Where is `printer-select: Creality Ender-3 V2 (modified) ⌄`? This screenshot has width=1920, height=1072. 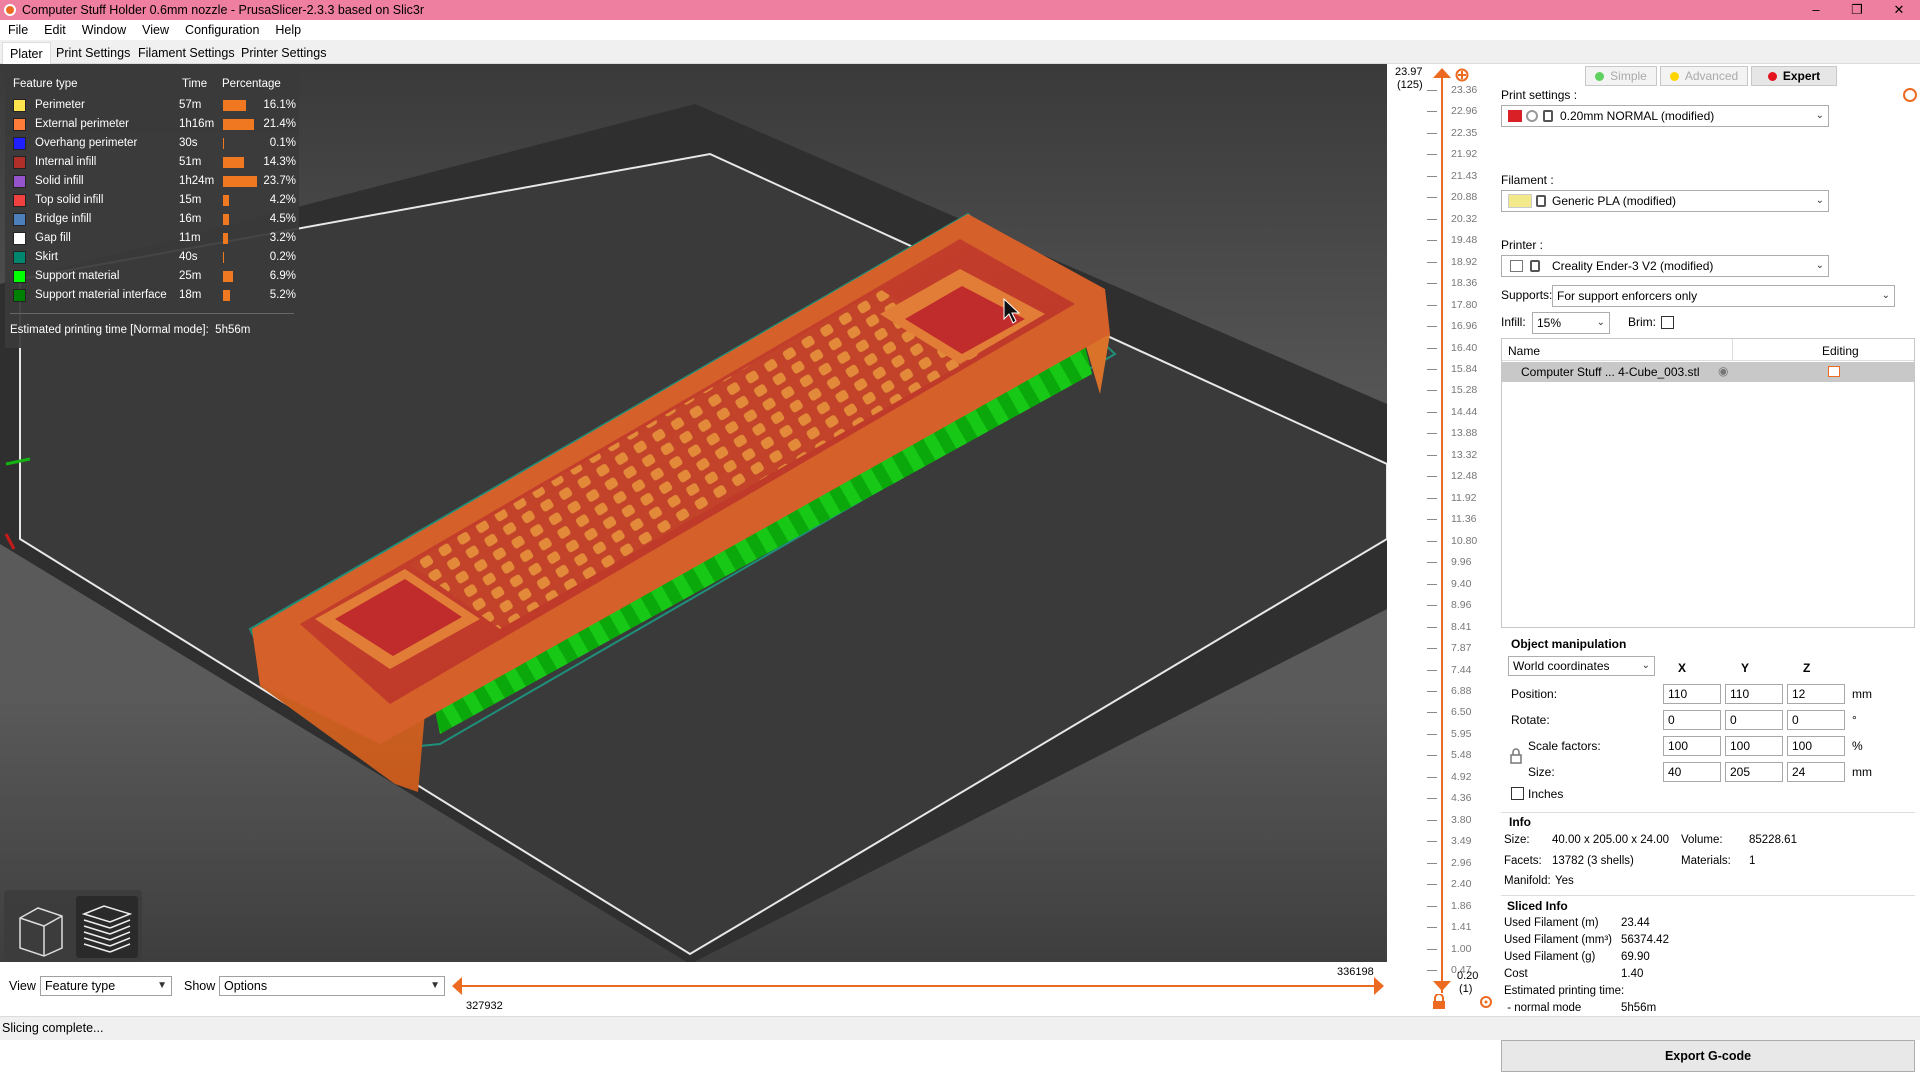
printer-select: Creality Ender-3 V2 (modified) ⌄ is located at coordinates (1665, 266).